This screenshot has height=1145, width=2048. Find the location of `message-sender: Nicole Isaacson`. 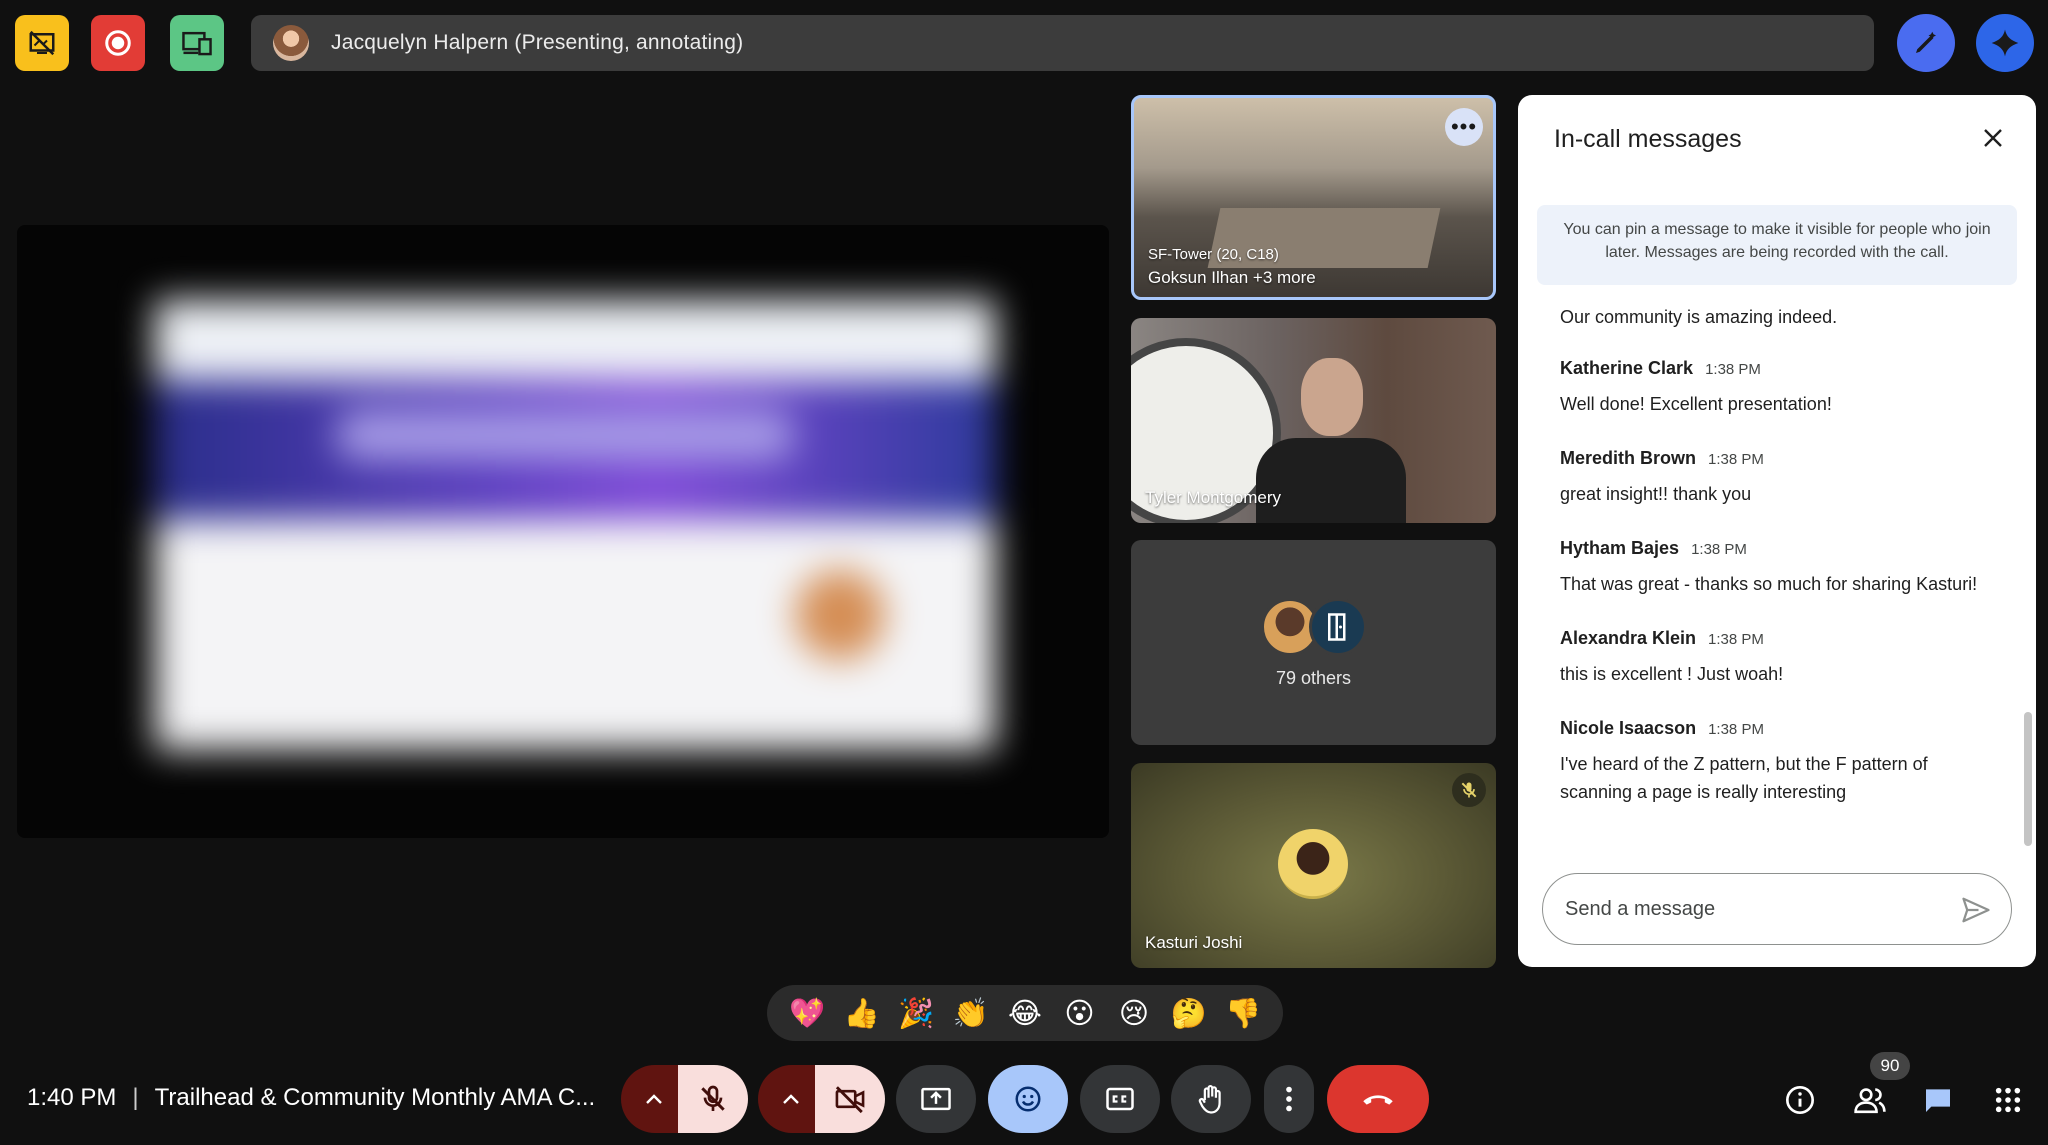

message-sender: Nicole Isaacson is located at coordinates (1628, 728).